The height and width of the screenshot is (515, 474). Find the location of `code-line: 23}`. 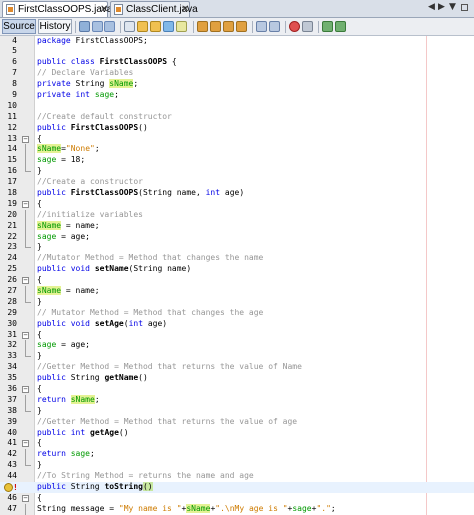

code-line: 23} is located at coordinates (237, 247).